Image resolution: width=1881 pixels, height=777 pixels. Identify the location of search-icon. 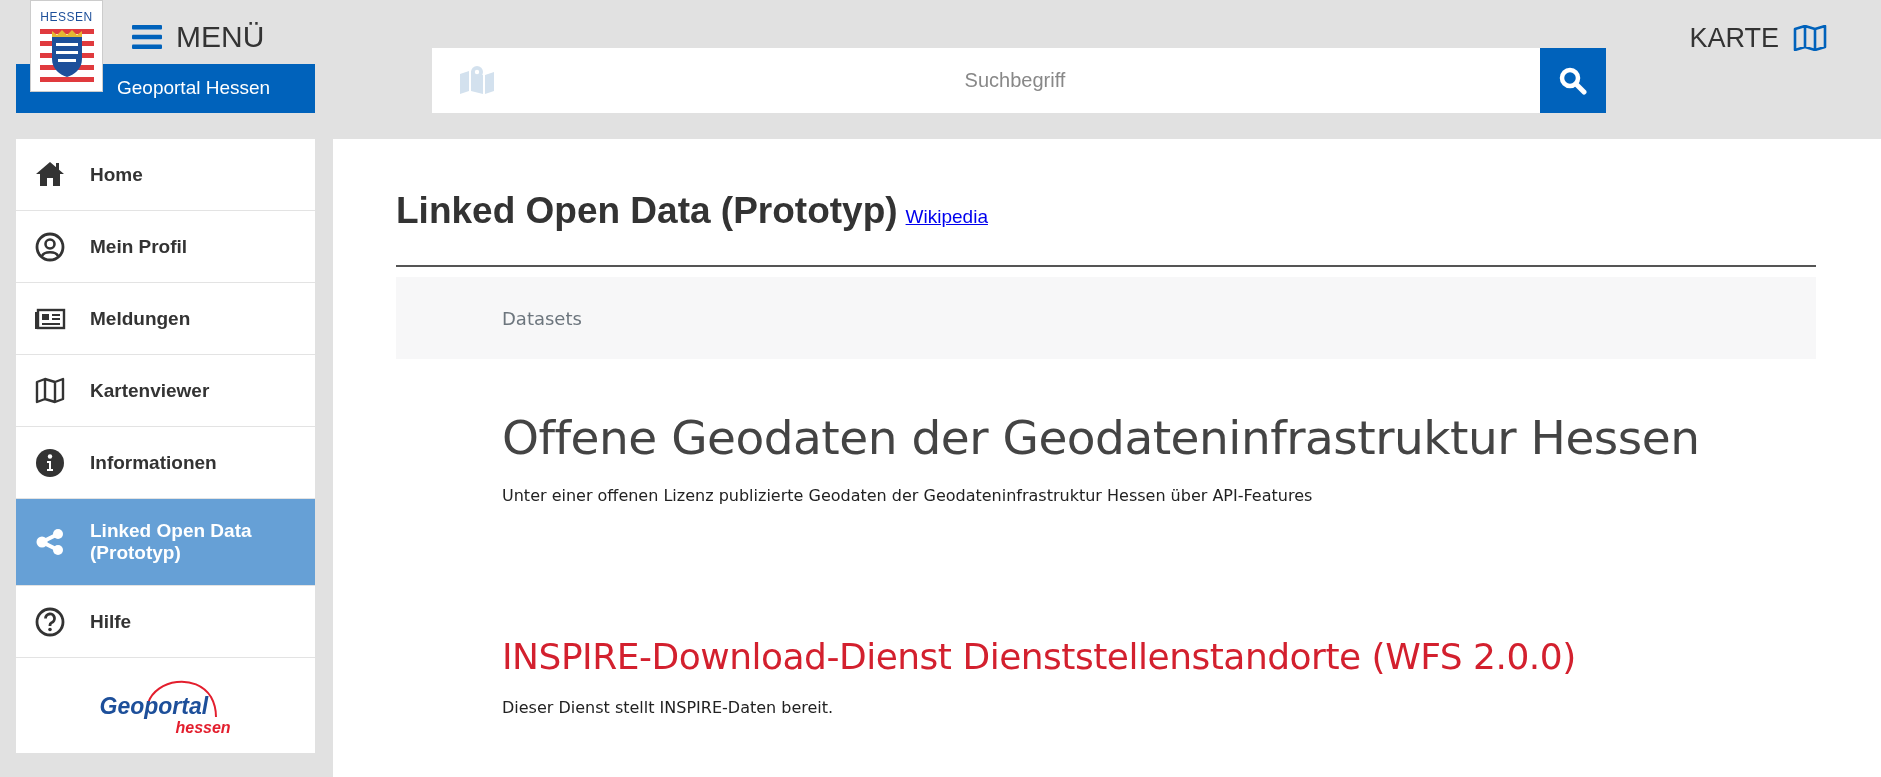
(1573, 80).